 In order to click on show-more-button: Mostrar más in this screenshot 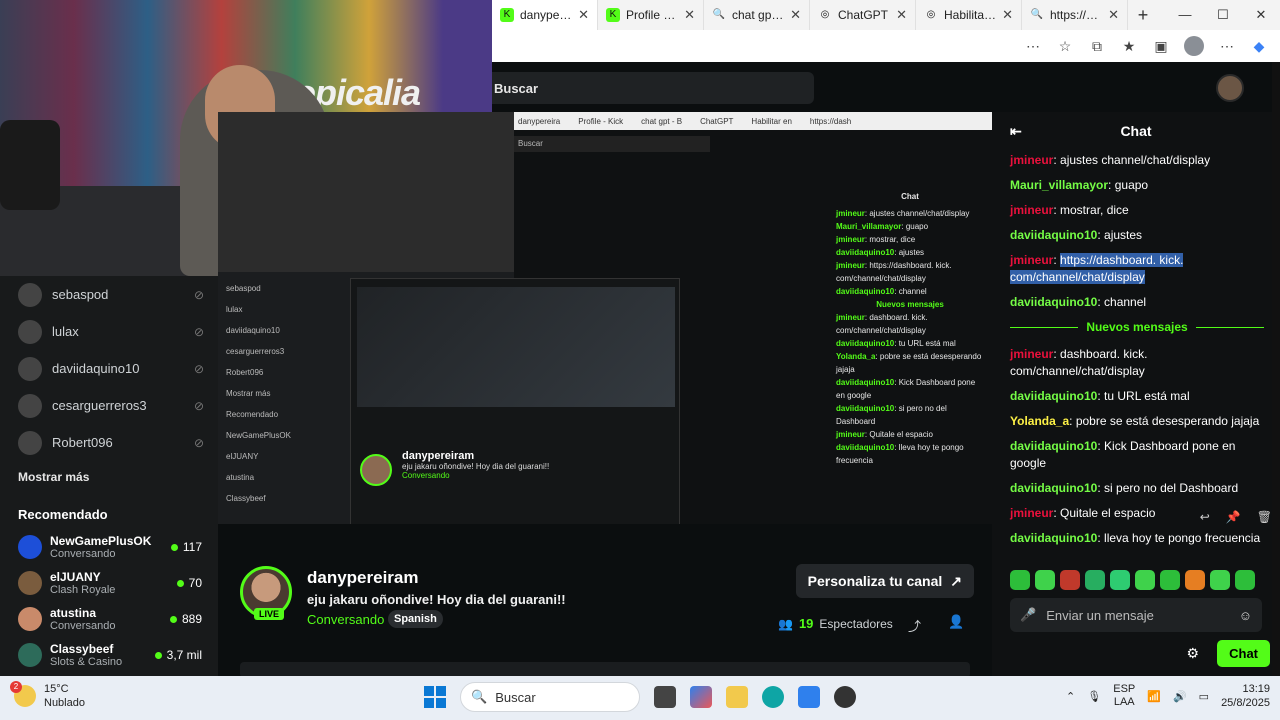, I will do `click(109, 477)`.